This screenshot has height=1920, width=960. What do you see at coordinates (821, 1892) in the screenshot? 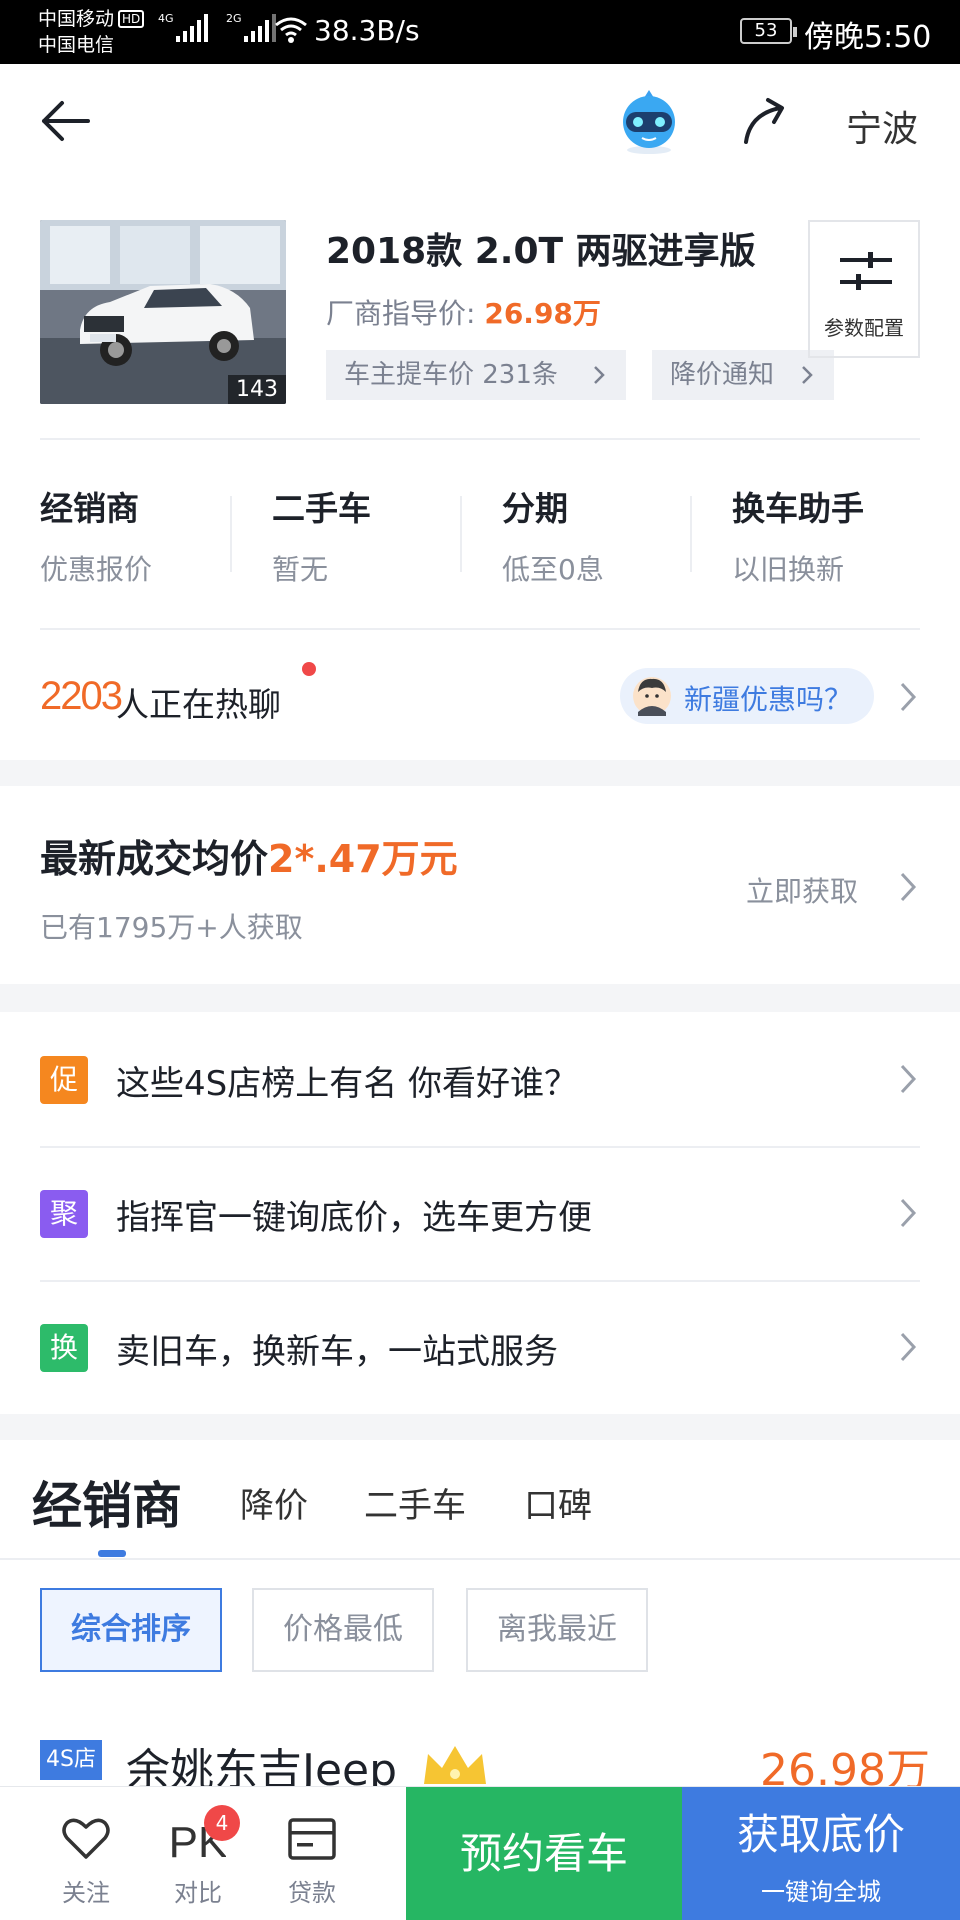
I see `get-price-sub: 一键询全城` at bounding box center [821, 1892].